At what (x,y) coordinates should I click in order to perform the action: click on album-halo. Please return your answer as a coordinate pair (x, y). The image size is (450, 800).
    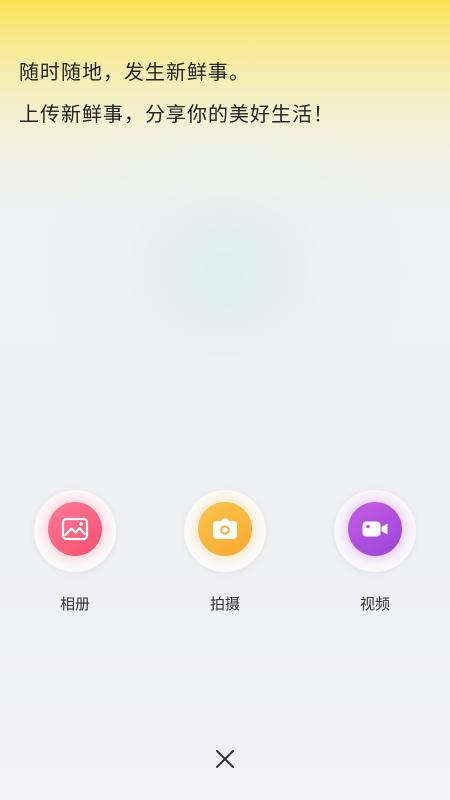
    Looking at the image, I should click on (75, 531).